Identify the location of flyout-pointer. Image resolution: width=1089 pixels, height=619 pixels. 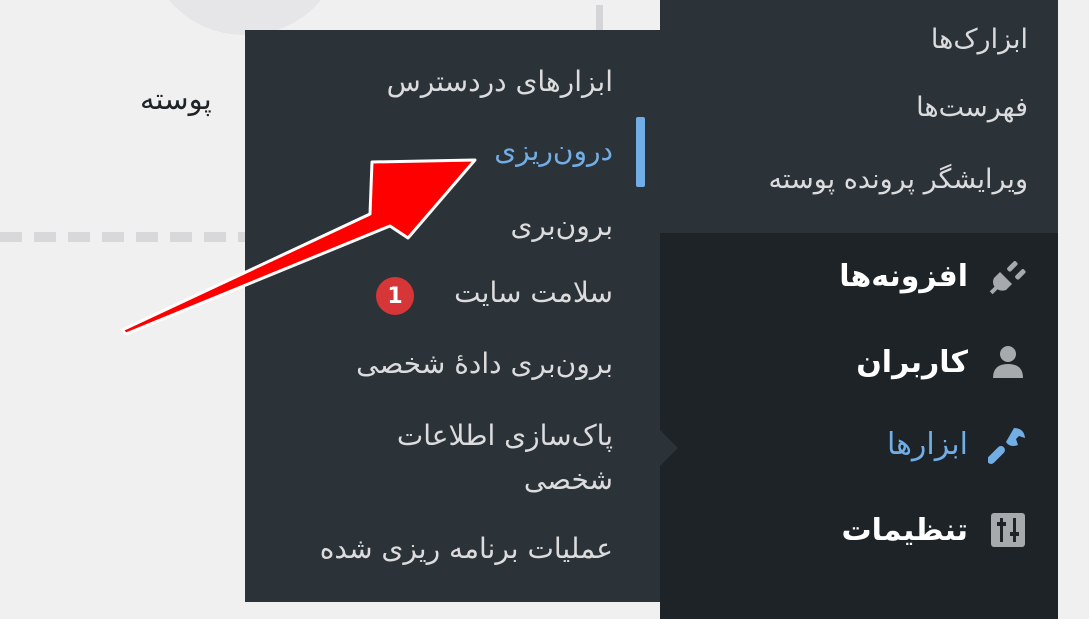
(668, 448).